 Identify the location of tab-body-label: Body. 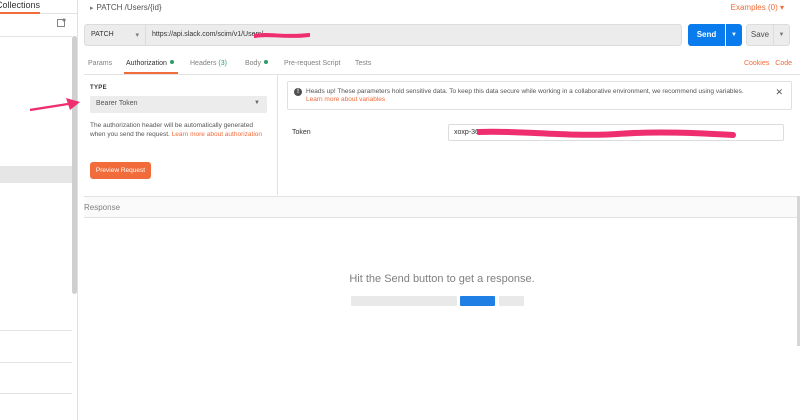
(253, 63).